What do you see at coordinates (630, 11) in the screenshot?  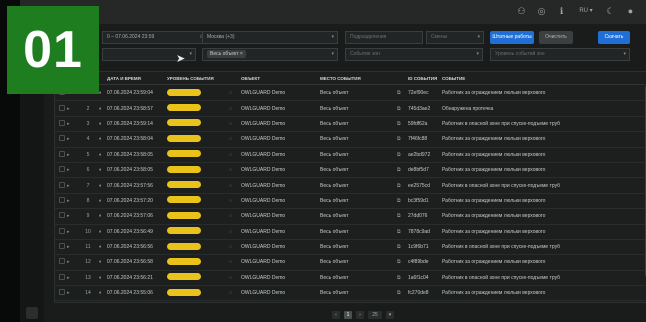 I see `user-icon: ●` at bounding box center [630, 11].